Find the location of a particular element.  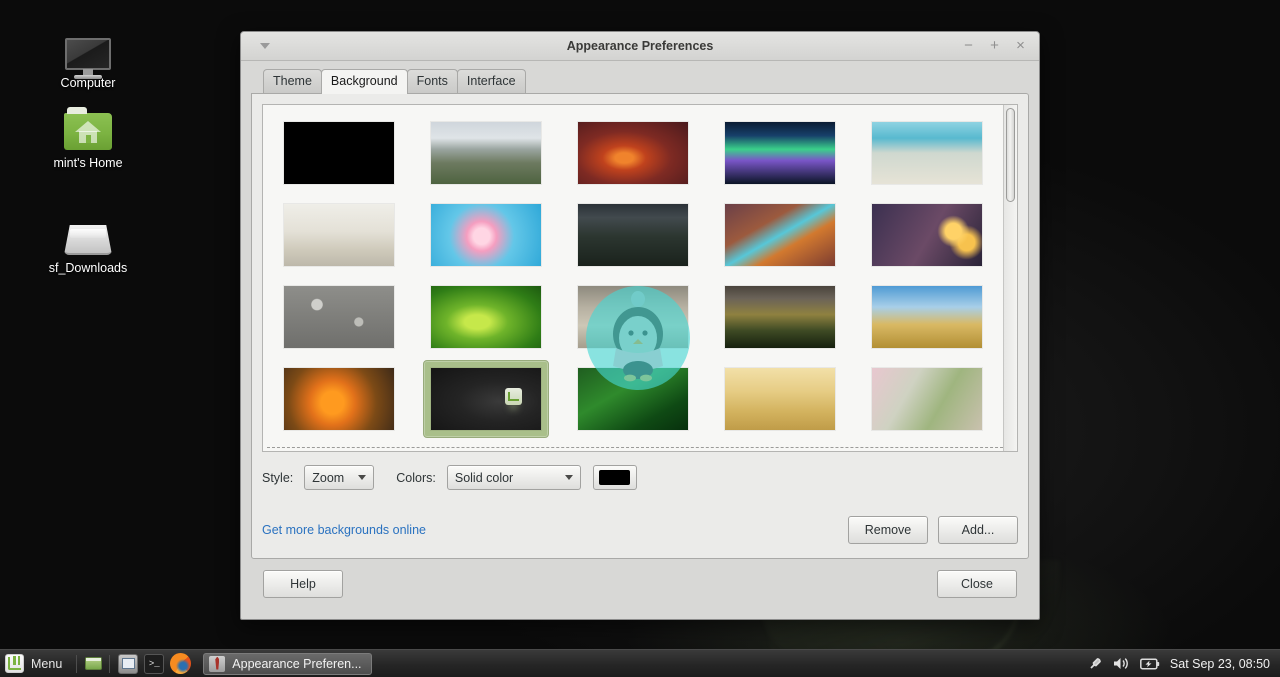

wallpaper-beach-grass is located at coordinates (927, 153).